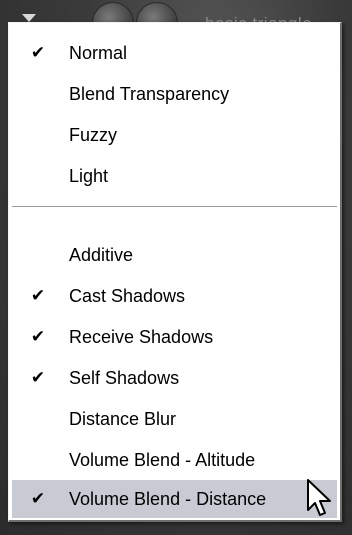  Describe the element at coordinates (174, 53) in the screenshot. I see `menu-item-normal: ✔ Normal` at that location.